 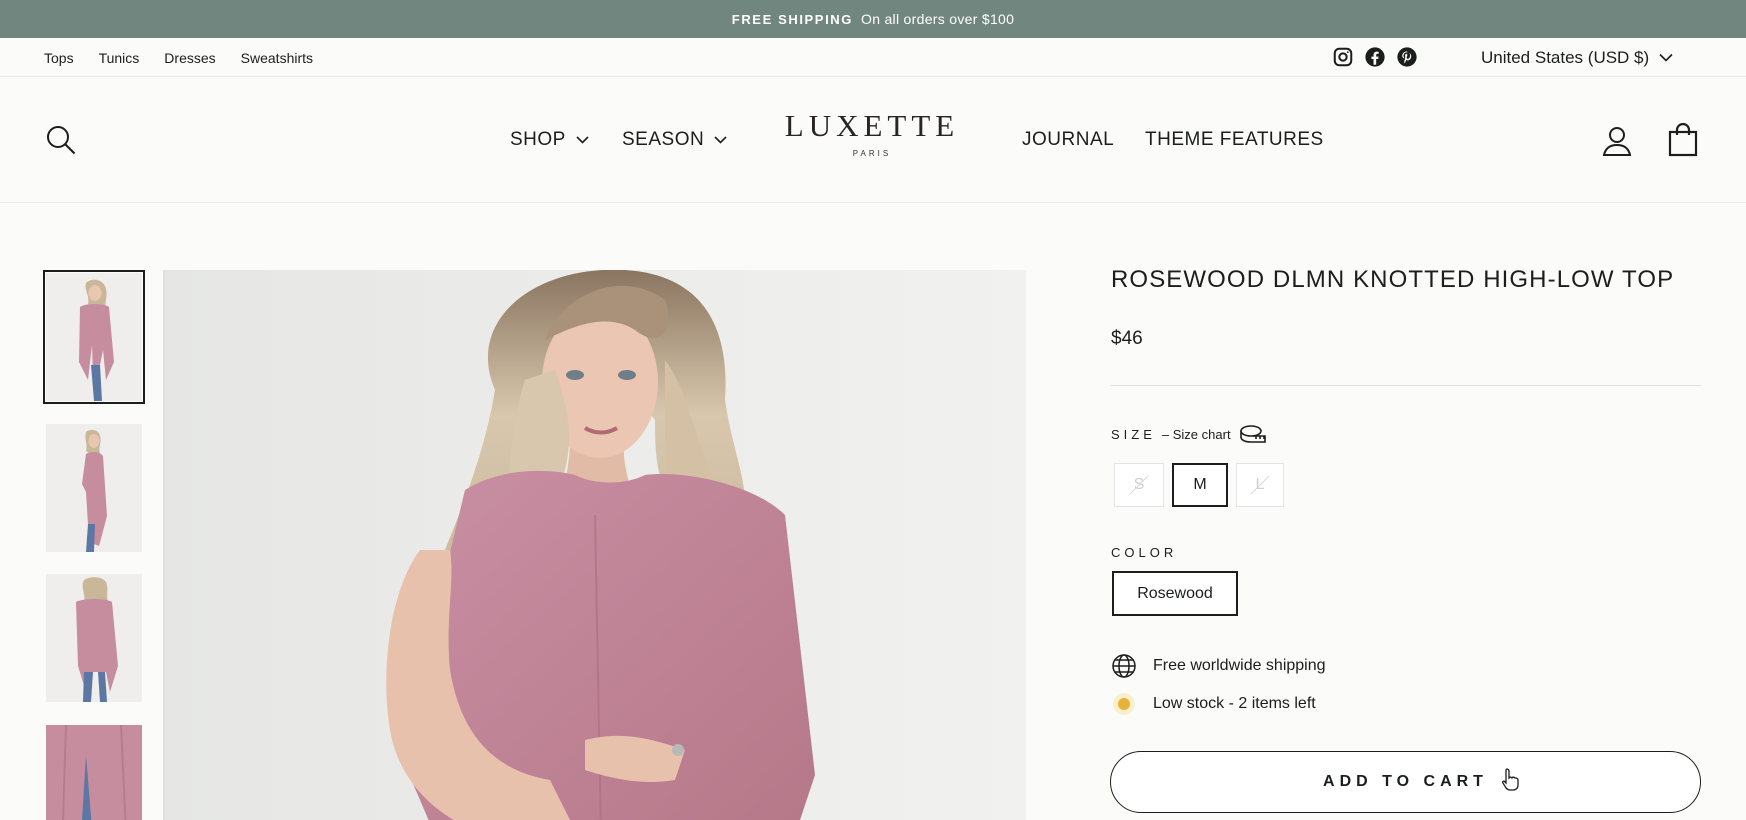 I want to click on nav-journal-label: JOURNAL, so click(x=1068, y=139).